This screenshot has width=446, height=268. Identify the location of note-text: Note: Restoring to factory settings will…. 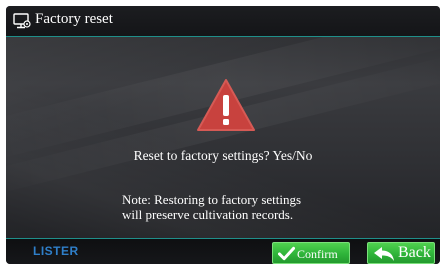
(252, 207).